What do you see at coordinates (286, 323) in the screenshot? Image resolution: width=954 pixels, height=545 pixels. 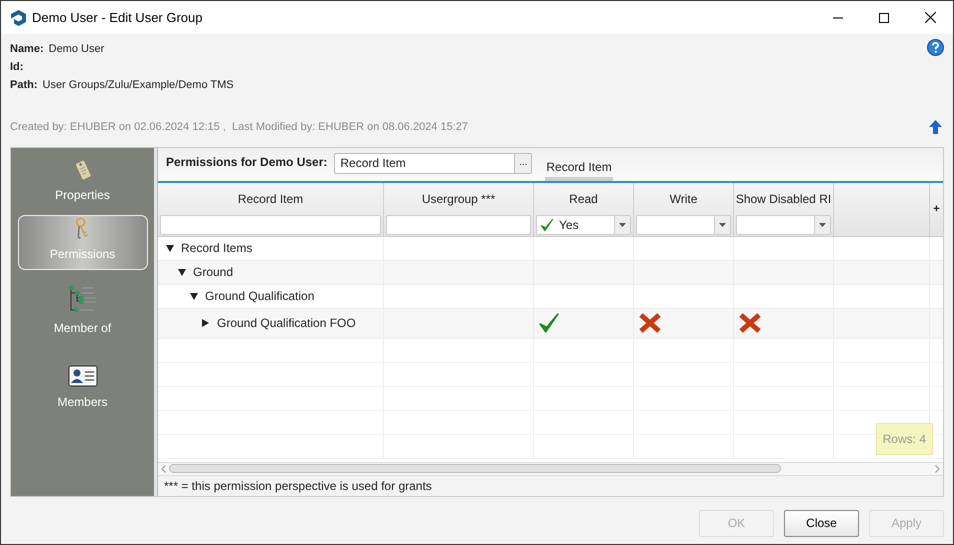 I see `tree-item: Ground Qualification FOO` at bounding box center [286, 323].